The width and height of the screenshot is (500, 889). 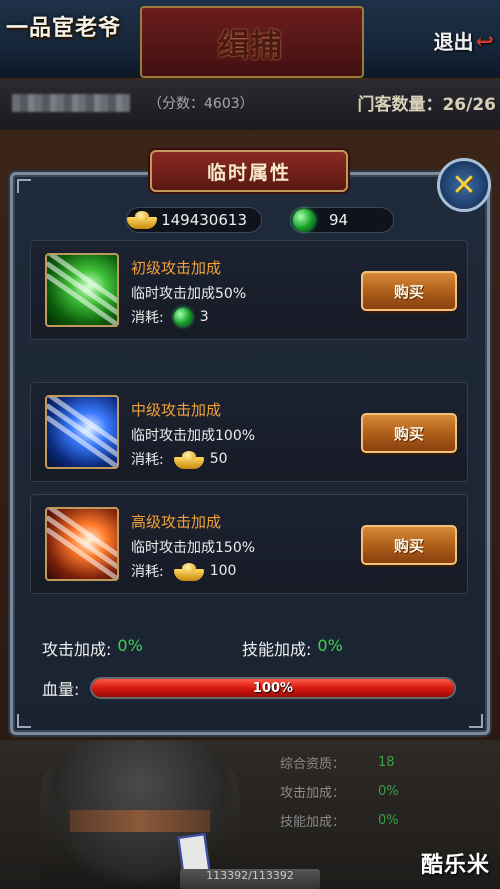 I want to click on stat-label: 攻击加成：, so click(x=313, y=793).